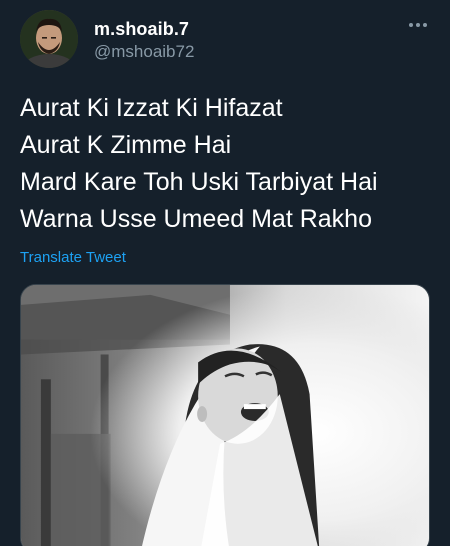 The width and height of the screenshot is (450, 546). I want to click on user-handle: @mshoaib72, so click(144, 52).